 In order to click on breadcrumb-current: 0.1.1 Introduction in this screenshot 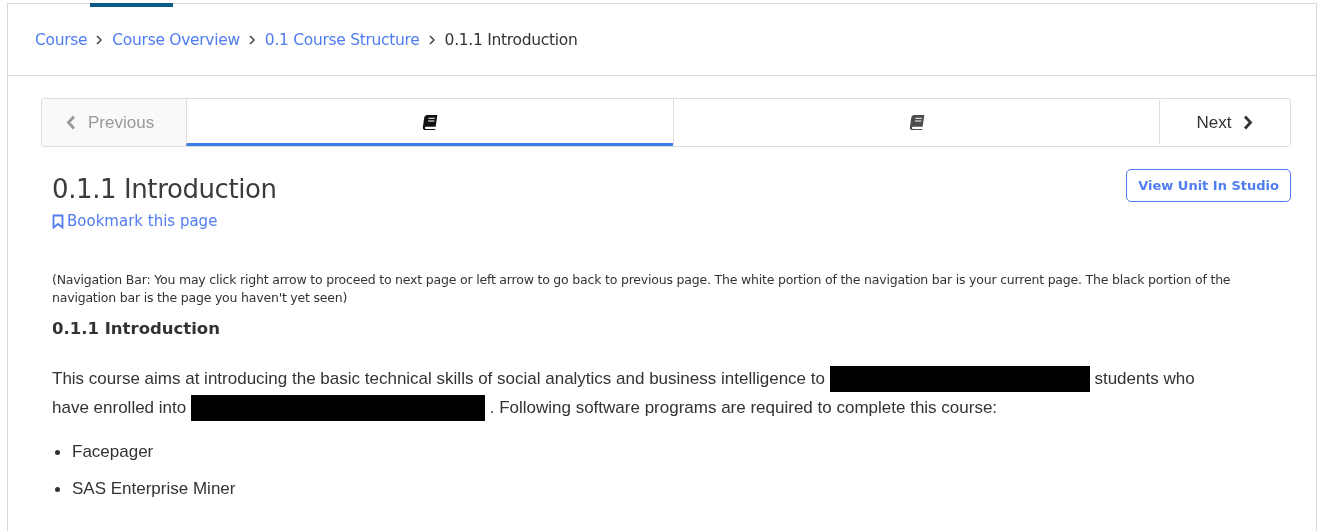, I will do `click(511, 39)`.